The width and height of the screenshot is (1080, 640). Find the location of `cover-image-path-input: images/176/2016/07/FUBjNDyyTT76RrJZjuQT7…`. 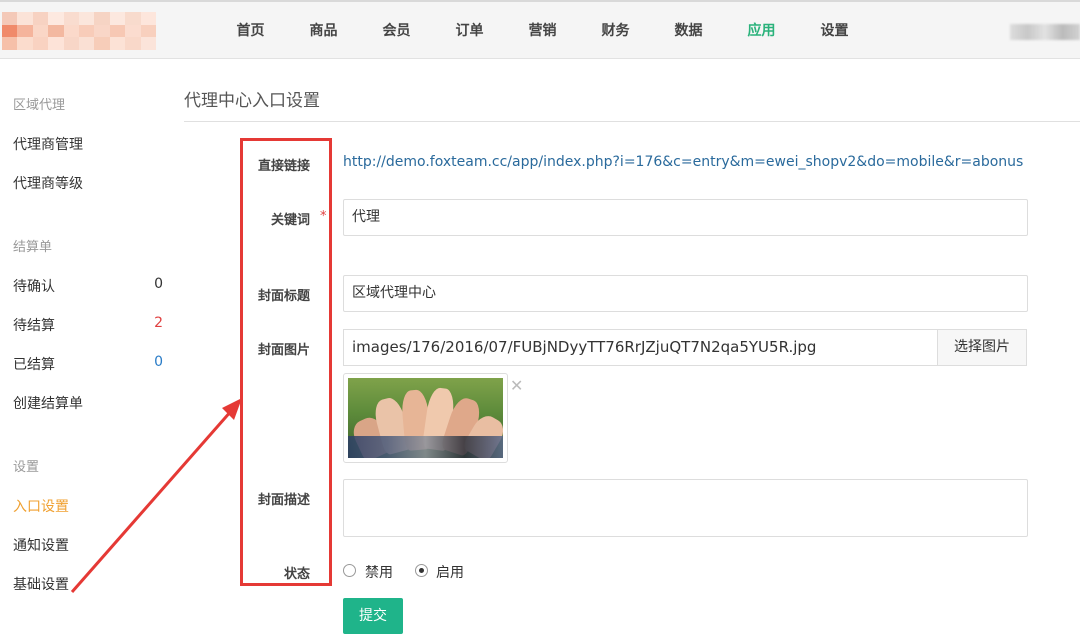

cover-image-path-input: images/176/2016/07/FUBjNDyyTT76RrJZjuQT7… is located at coordinates (640, 347).